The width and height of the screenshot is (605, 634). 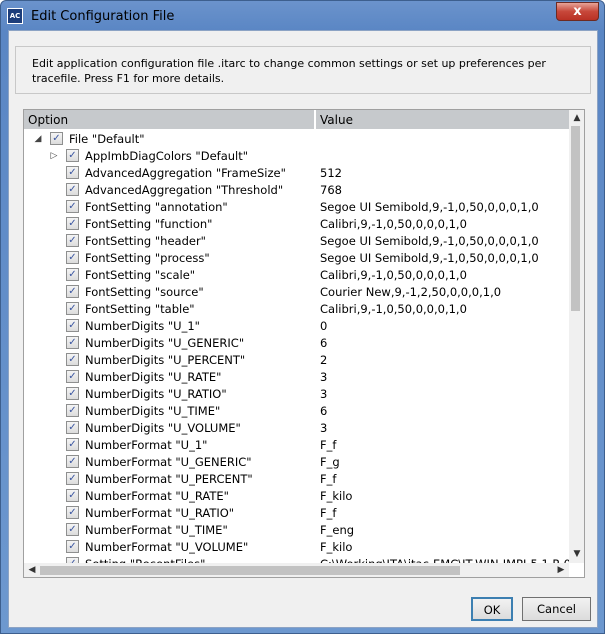 I want to click on tree-header: Option Value, so click(x=296, y=119).